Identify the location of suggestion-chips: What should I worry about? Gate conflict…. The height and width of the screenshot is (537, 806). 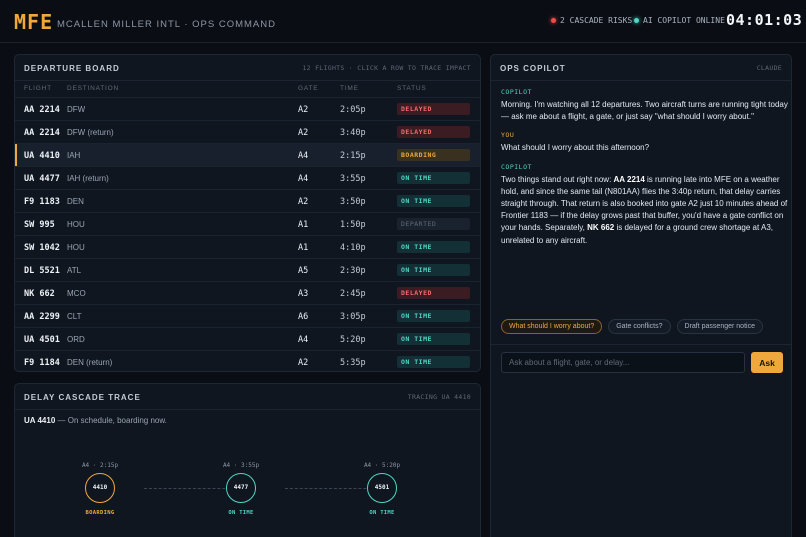
(632, 326).